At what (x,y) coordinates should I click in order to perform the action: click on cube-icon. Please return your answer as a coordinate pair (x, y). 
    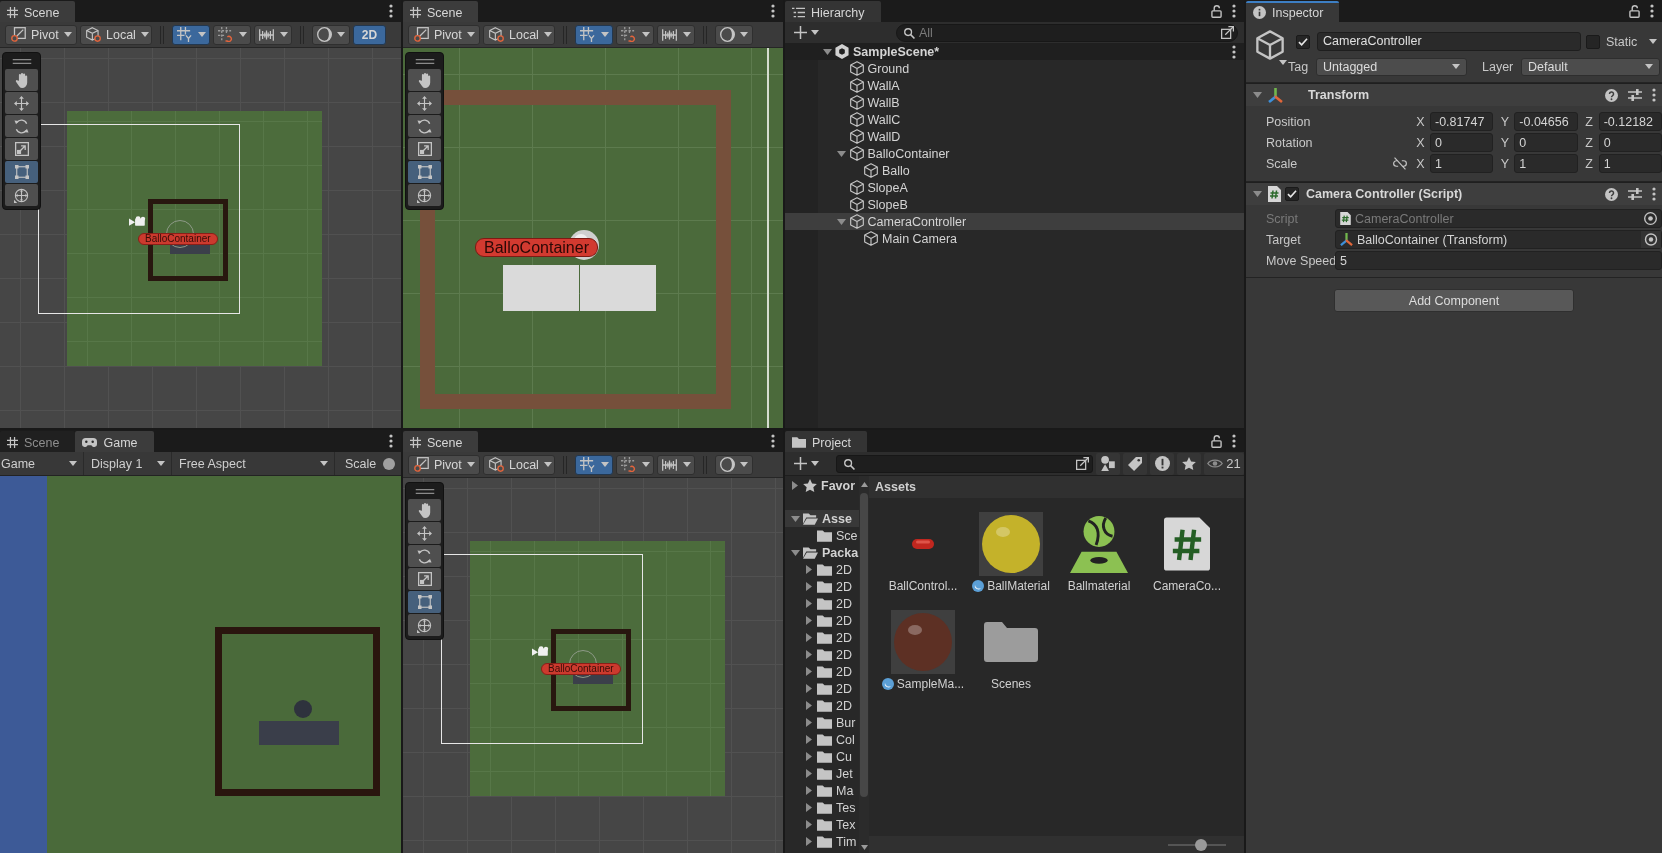
    Looking at the image, I should click on (1270, 45).